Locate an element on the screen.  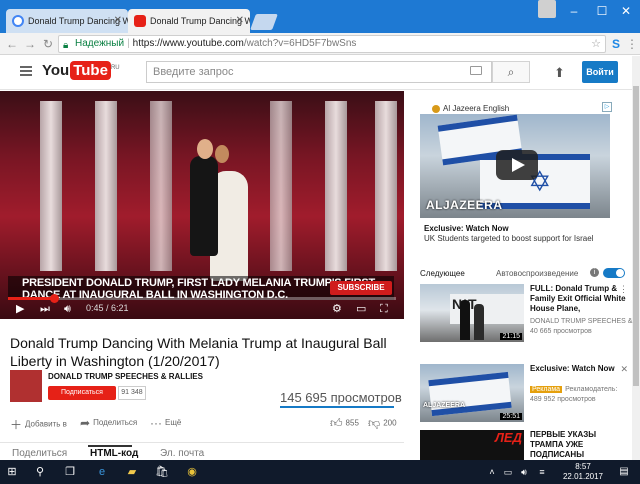
forward-icon: → is located at coordinates (30, 44).